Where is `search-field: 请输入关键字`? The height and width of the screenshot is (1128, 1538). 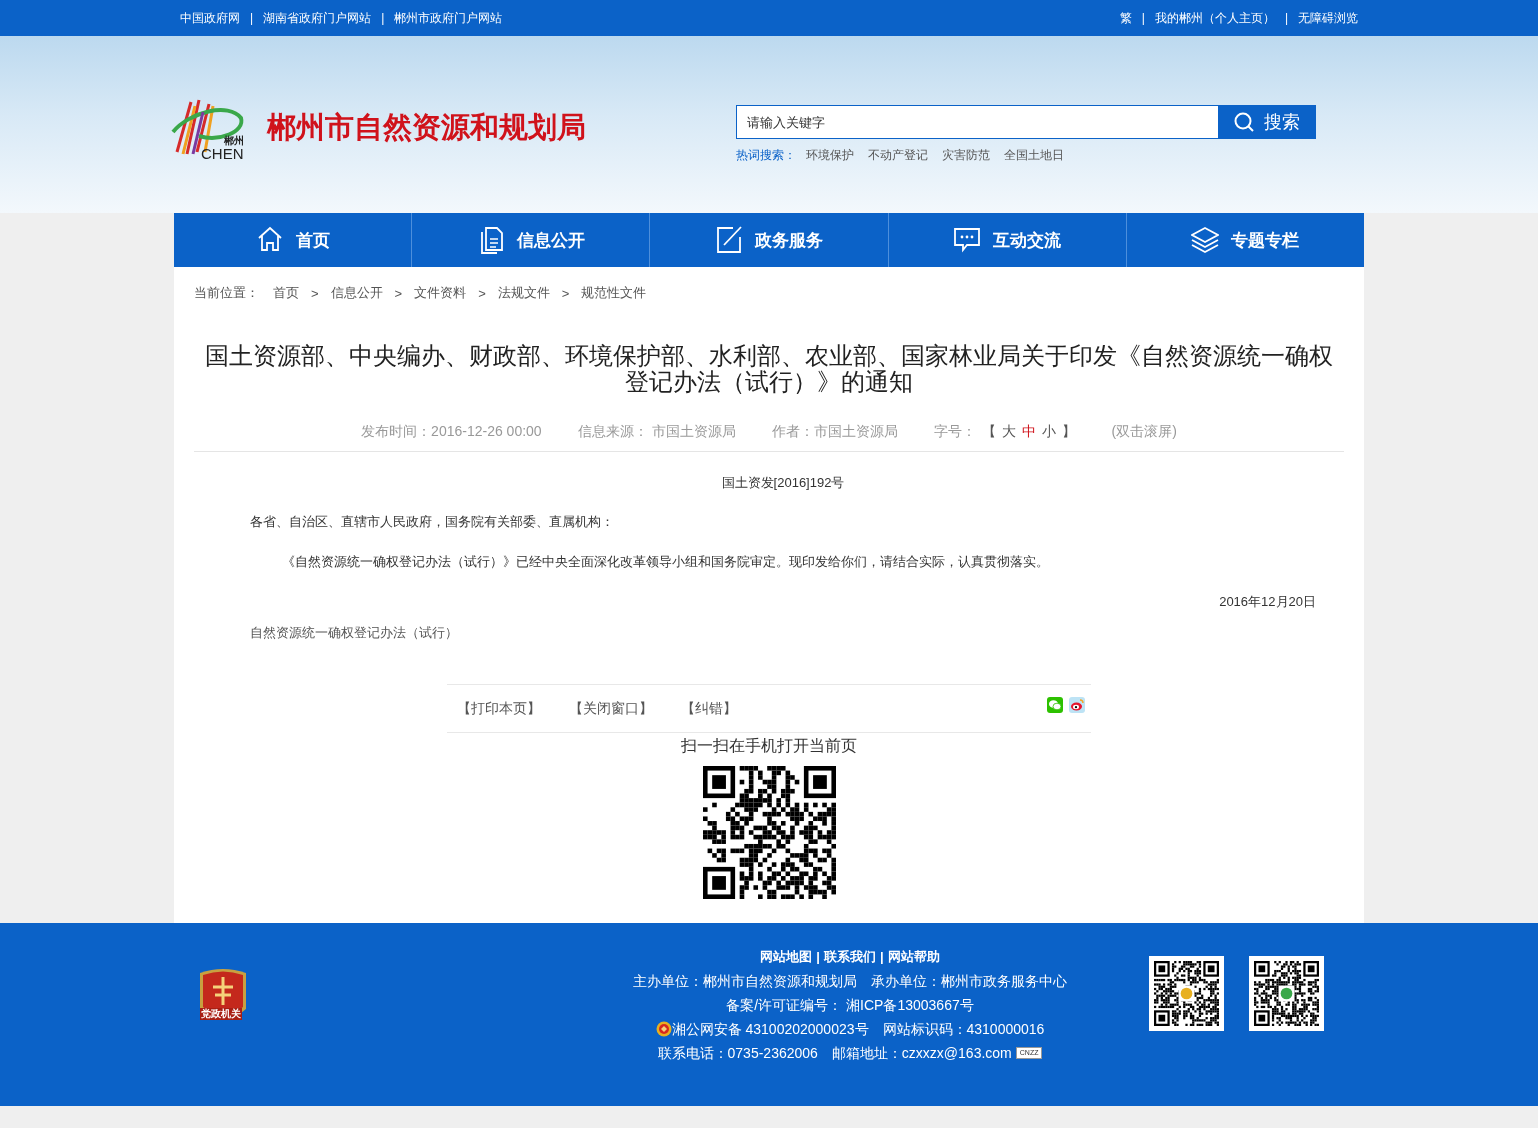 search-field: 请输入关键字 is located at coordinates (977, 122).